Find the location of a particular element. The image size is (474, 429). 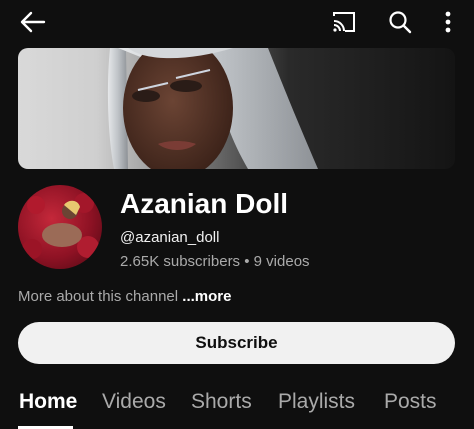

cast-button is located at coordinates (344, 22).